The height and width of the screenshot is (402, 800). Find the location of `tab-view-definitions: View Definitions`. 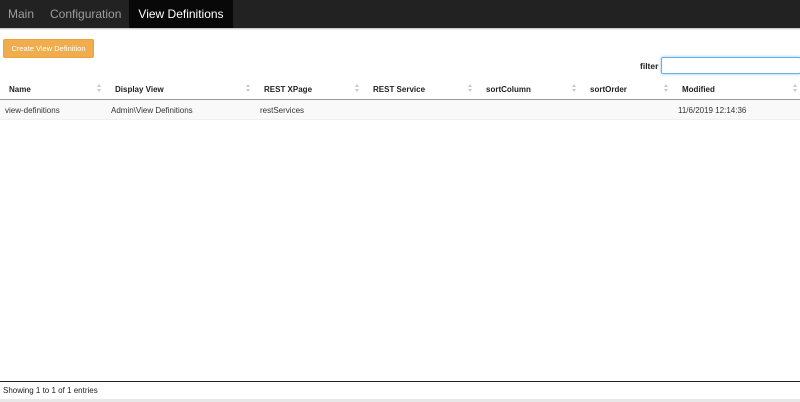

tab-view-definitions: View Definitions is located at coordinates (181, 14).